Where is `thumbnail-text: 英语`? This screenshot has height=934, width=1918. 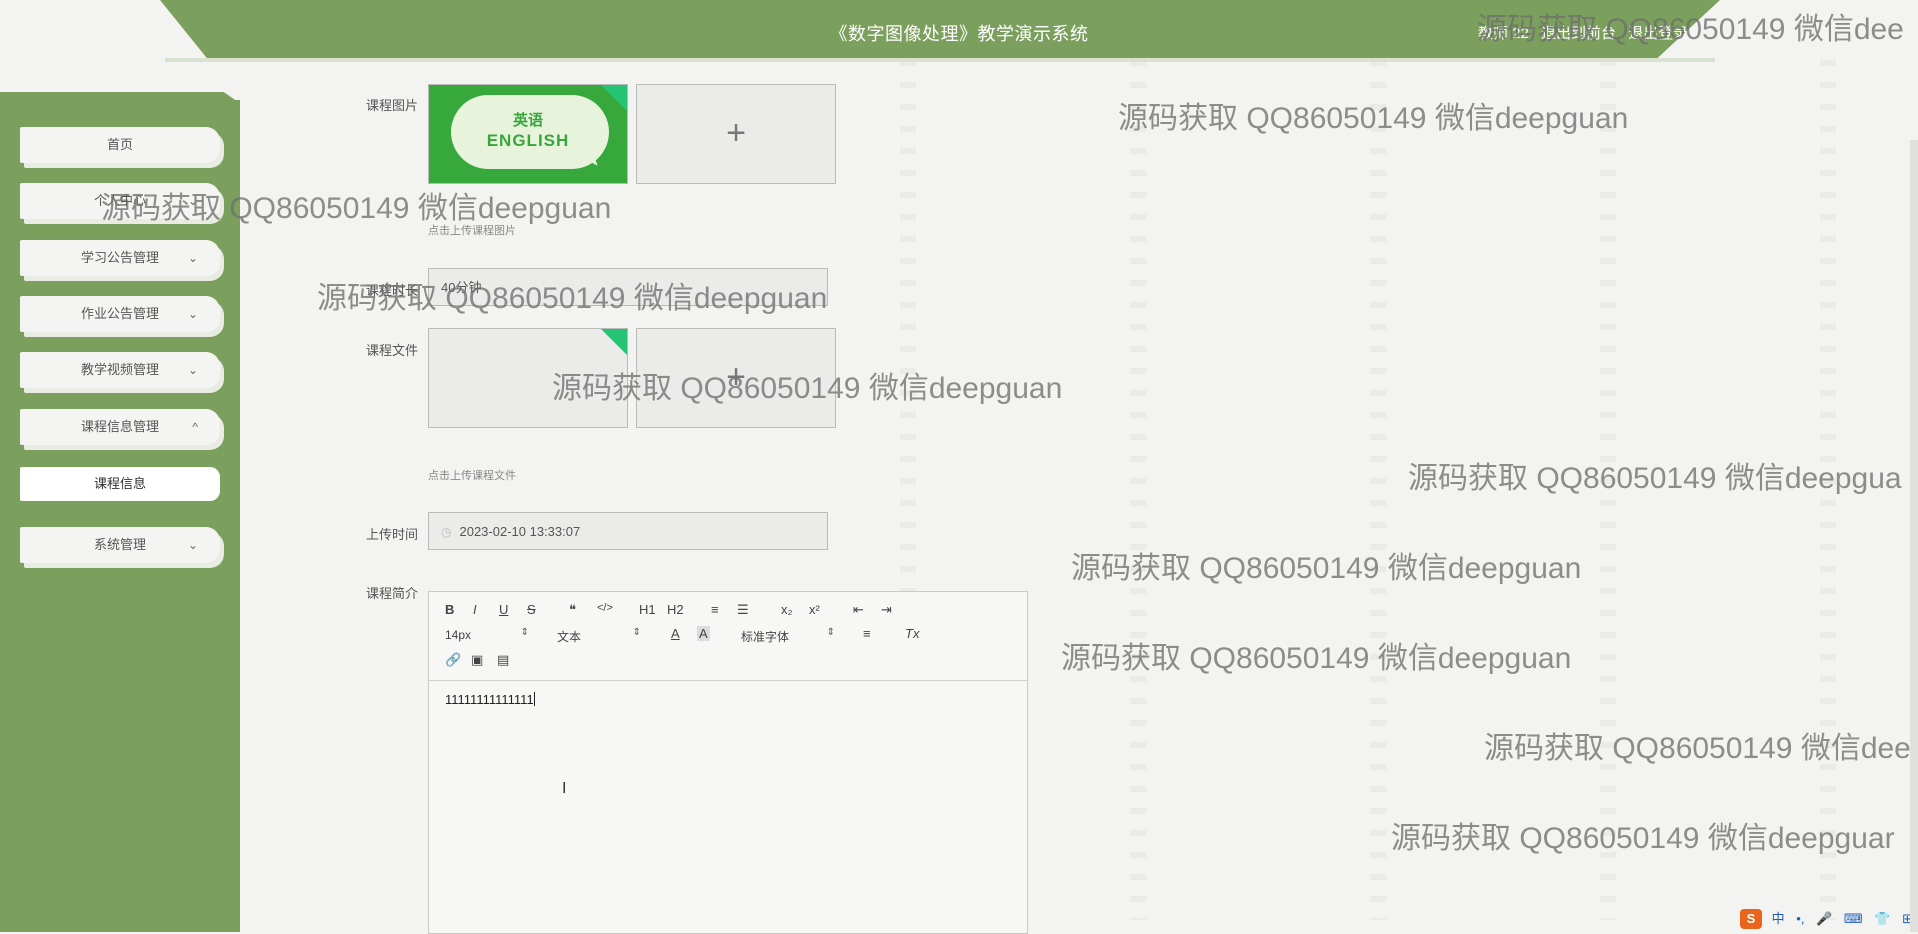
thumbnail-text: 英语 is located at coordinates (527, 120).